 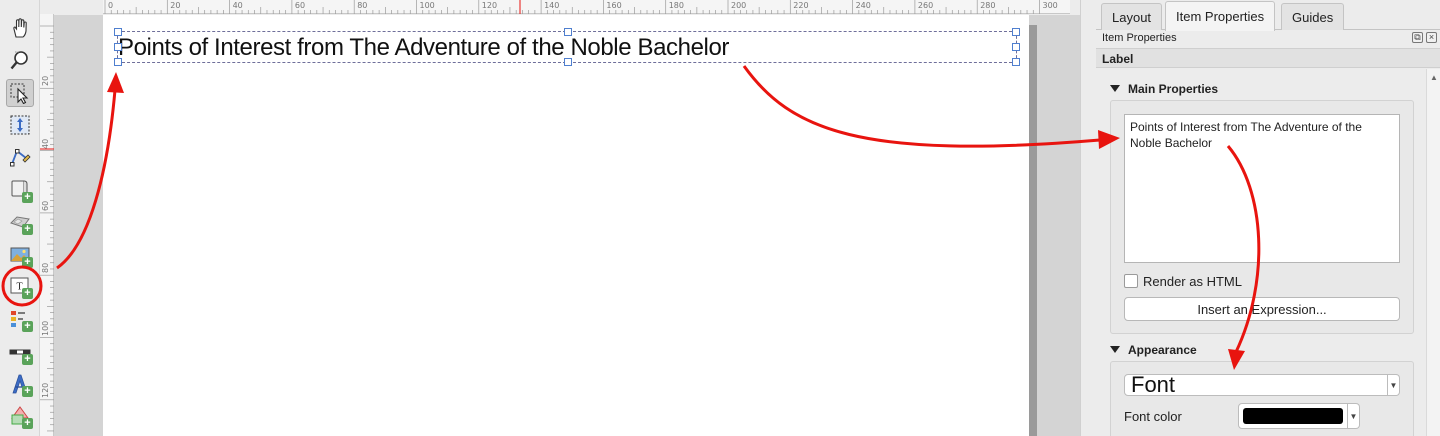 What do you see at coordinates (111, 5) in the screenshot?
I see `ruler-label: 0` at bounding box center [111, 5].